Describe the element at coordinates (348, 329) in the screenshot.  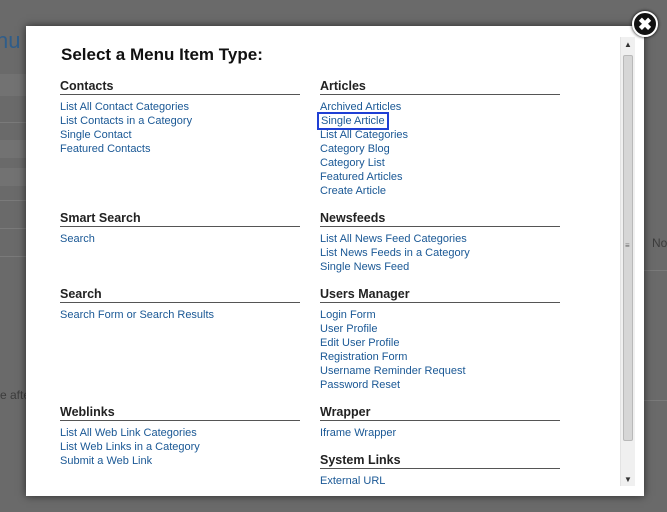
I see `menu-type-link-user-profile: User Profile` at that location.